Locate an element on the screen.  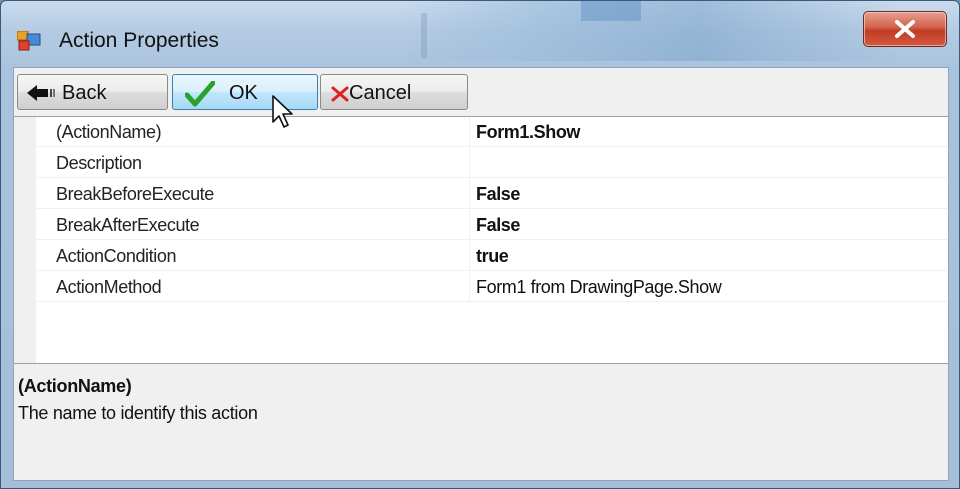
property-row: BreakAfterExecute False is located at coordinates (481, 225).